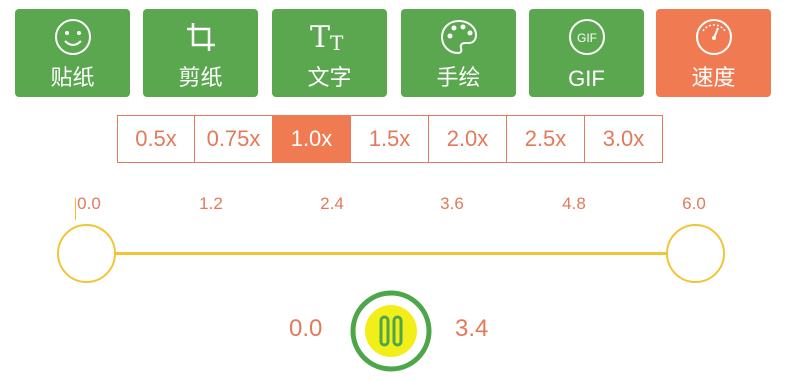 The image size is (787, 381). Describe the element at coordinates (332, 203) in the screenshot. I see `tick-label: 2.4` at that location.